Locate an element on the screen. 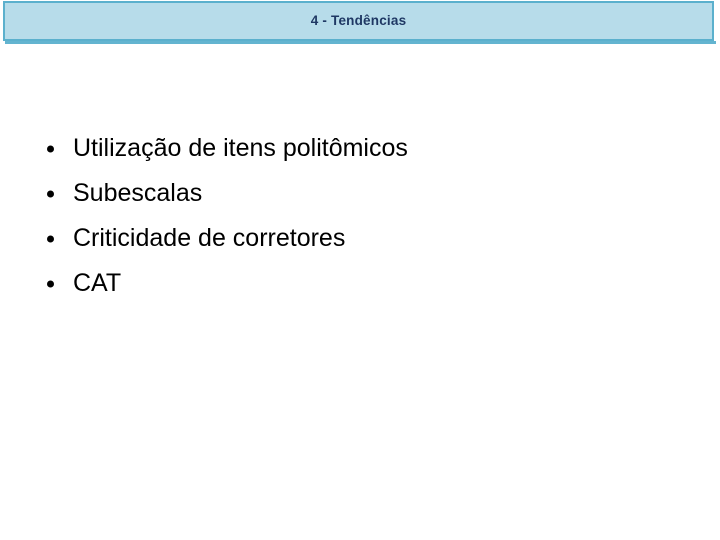  list-item-label: Utilização de itens politômicos is located at coordinates (240, 148).